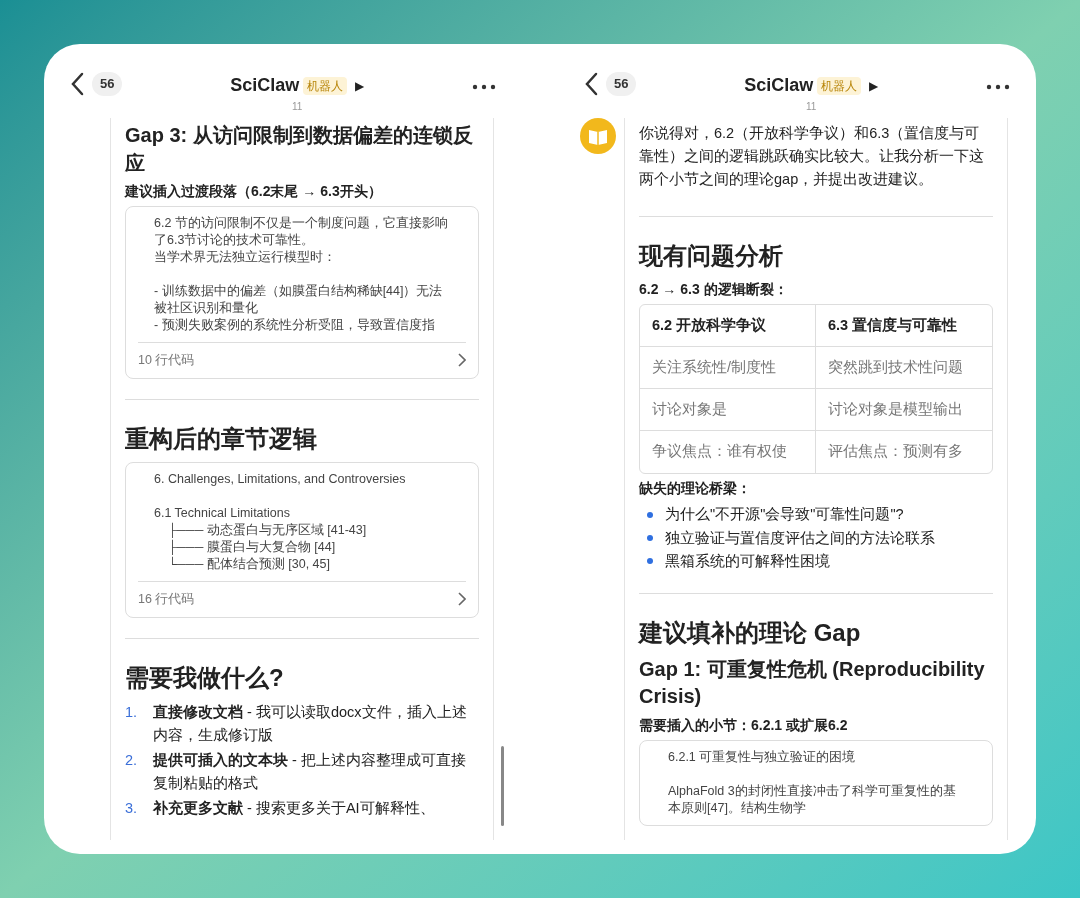  I want to click on bold-label: 建议插入过渡段落（6.2末尾 → 6.3开头）, so click(254, 191).